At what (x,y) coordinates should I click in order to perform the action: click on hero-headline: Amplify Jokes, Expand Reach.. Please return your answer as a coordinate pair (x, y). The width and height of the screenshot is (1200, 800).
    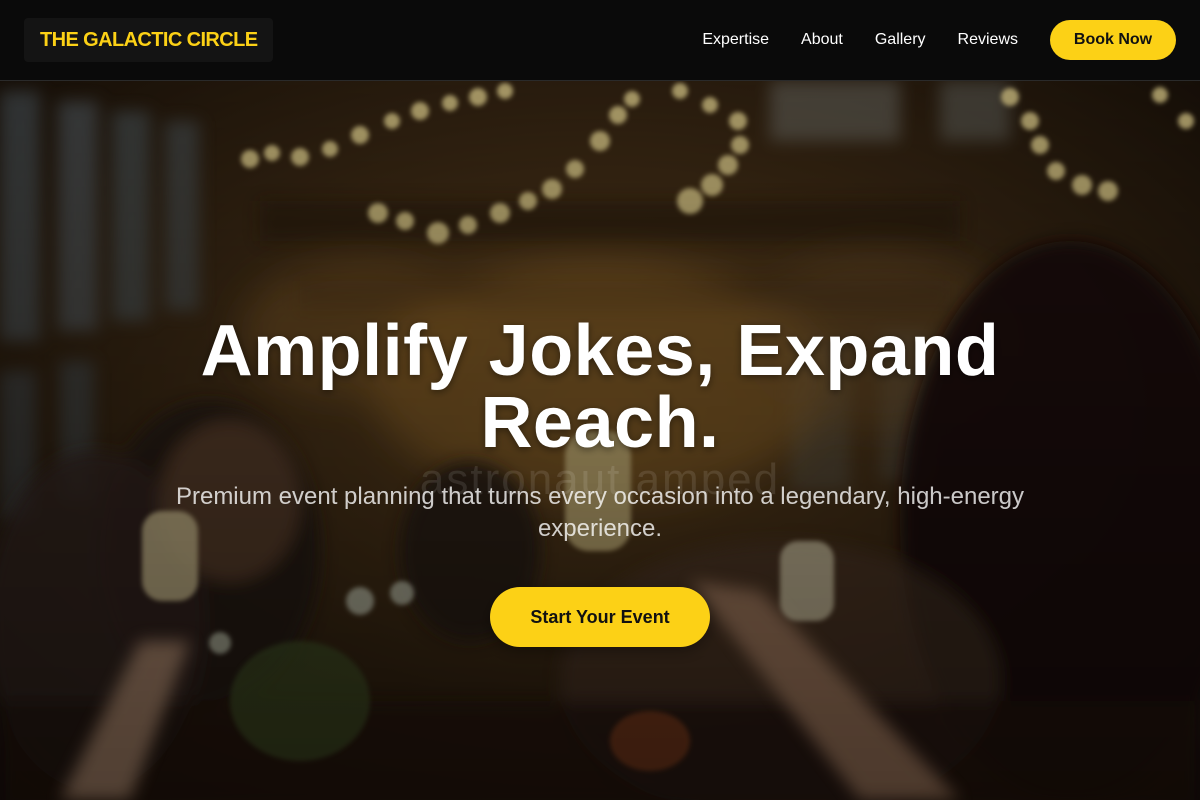
    Looking at the image, I should click on (600, 387).